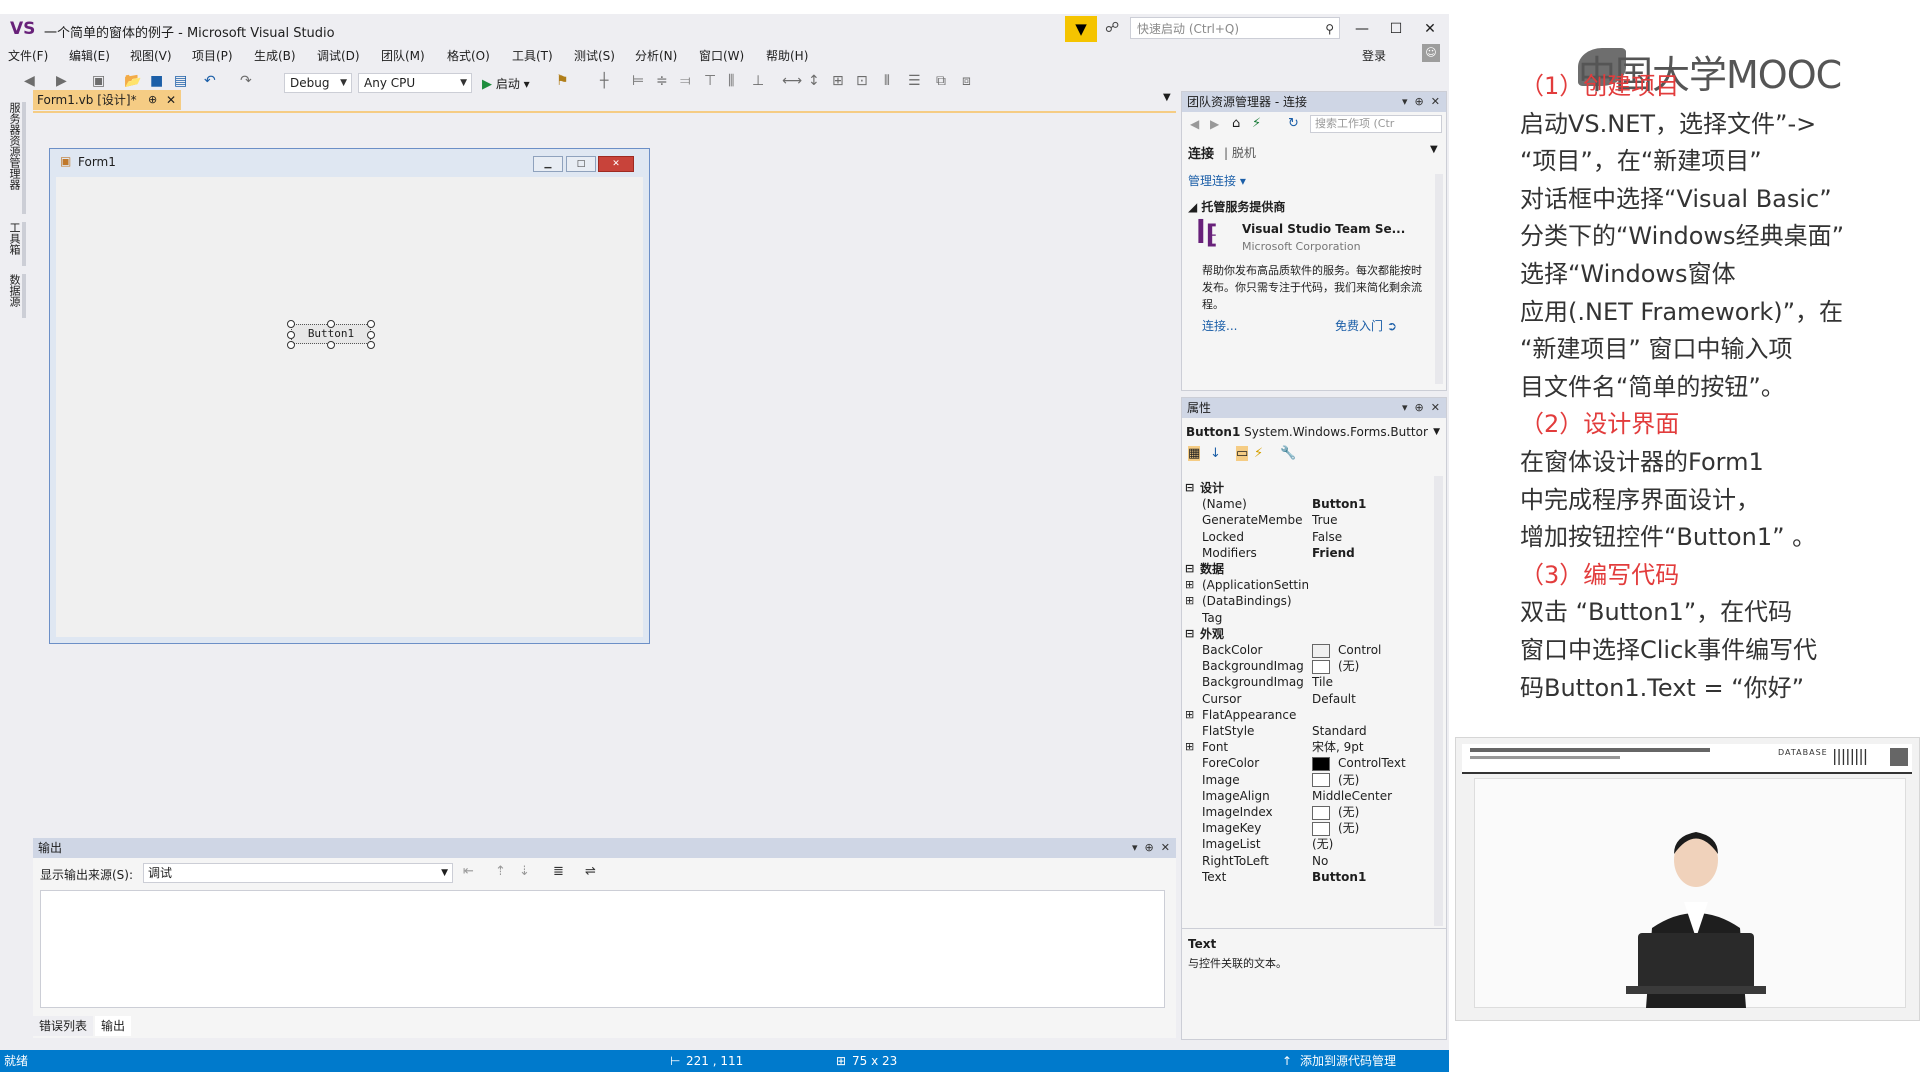 This screenshot has height=1080, width=1920. What do you see at coordinates (1348, 1061) in the screenshot?
I see `add-to-source-control: 添加到源代码管理` at bounding box center [1348, 1061].